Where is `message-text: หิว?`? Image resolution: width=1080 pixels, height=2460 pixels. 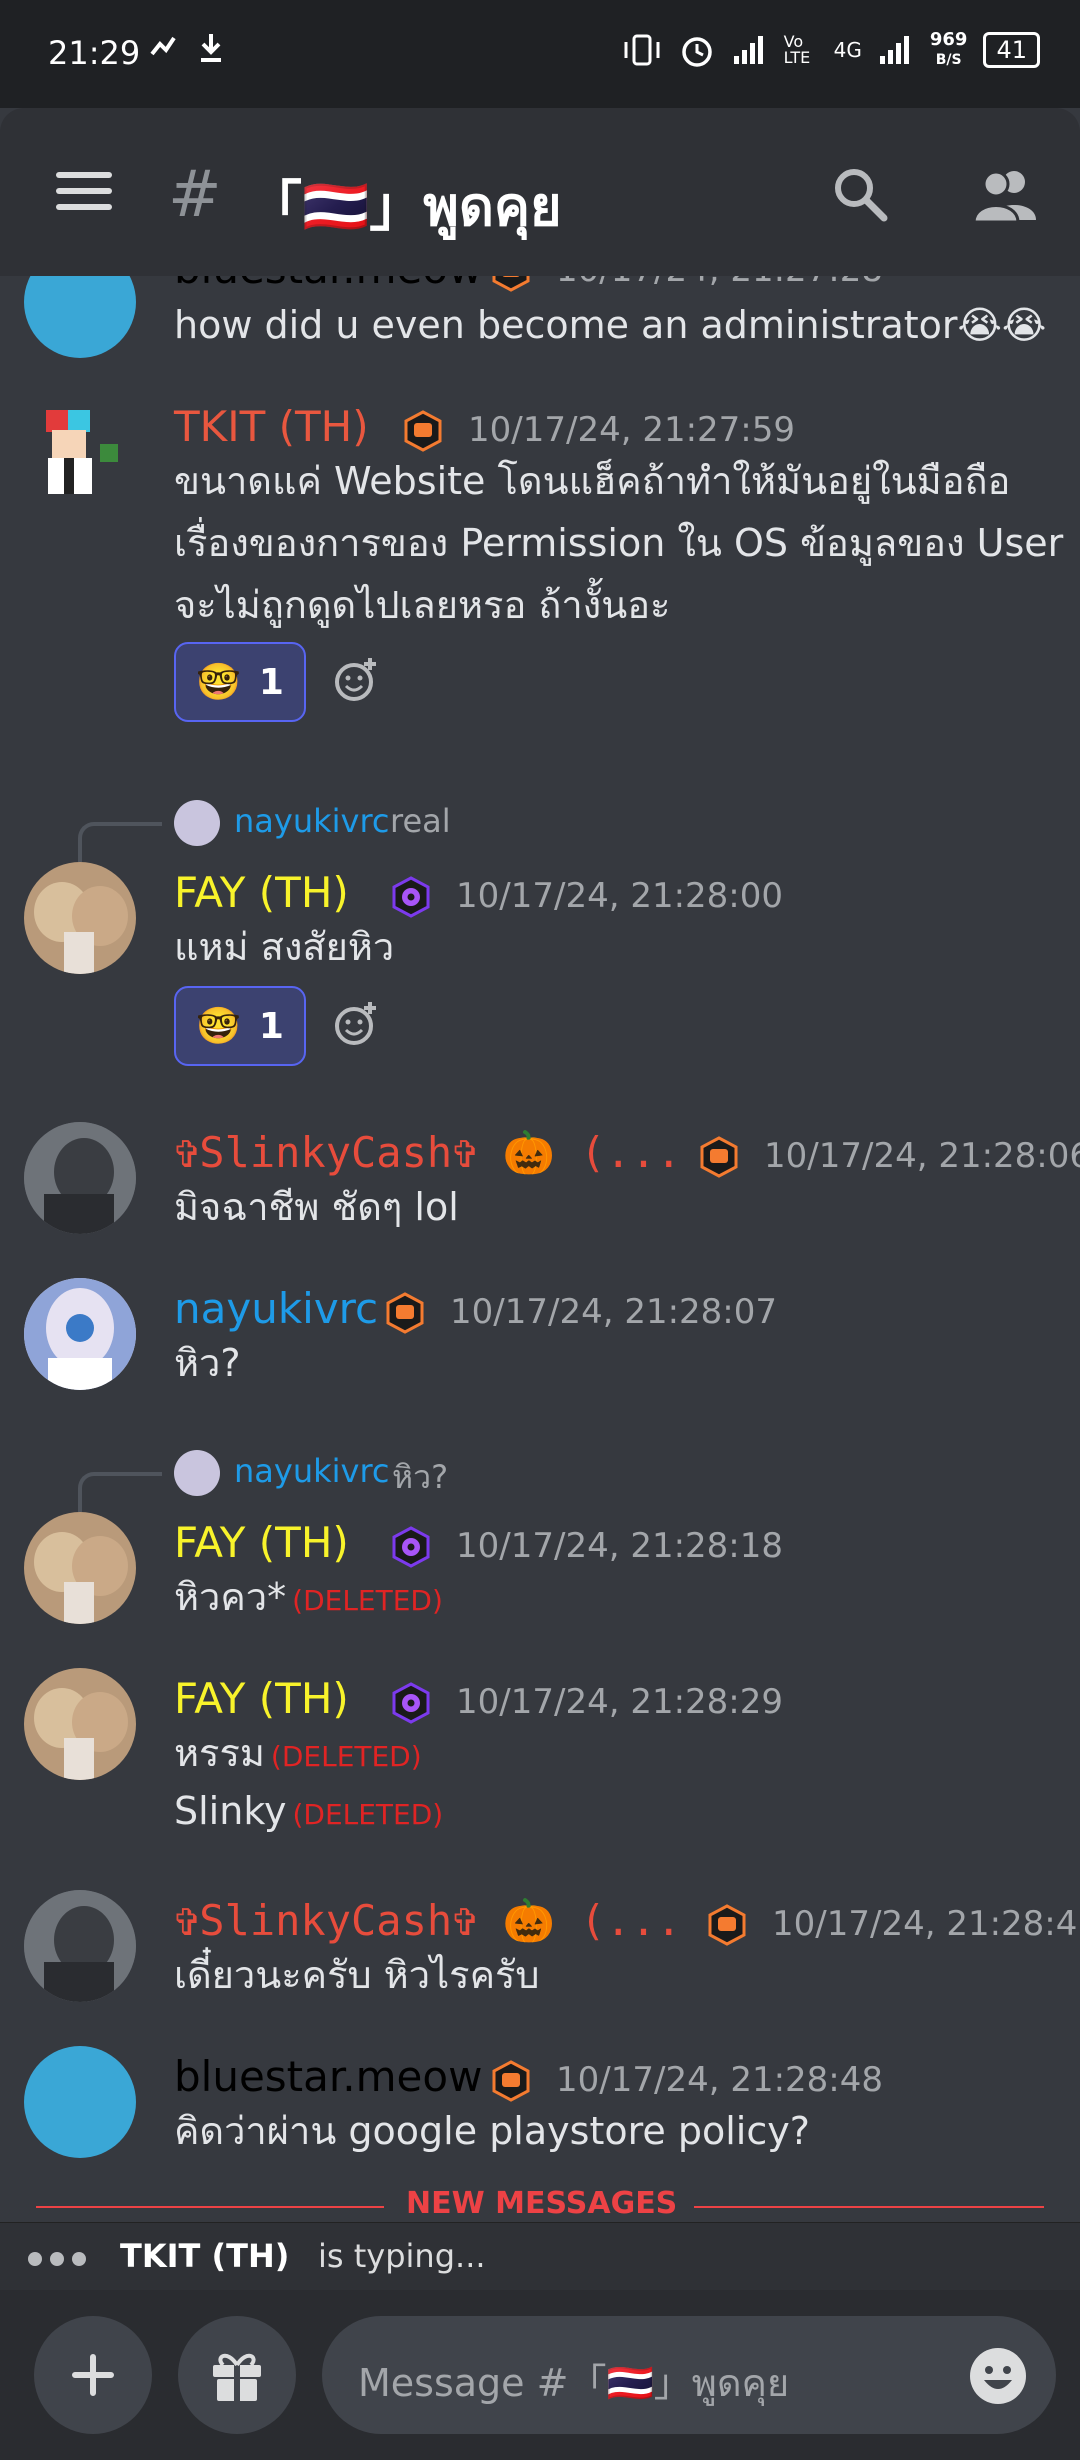 message-text: หิว? is located at coordinates (207, 1363).